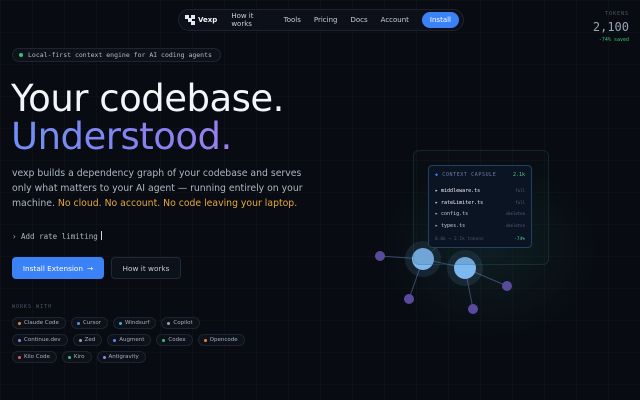 The height and width of the screenshot is (400, 640). What do you see at coordinates (480, 226) in the screenshot?
I see `capsule-file-row: ▸ types.ts skeleton` at bounding box center [480, 226].